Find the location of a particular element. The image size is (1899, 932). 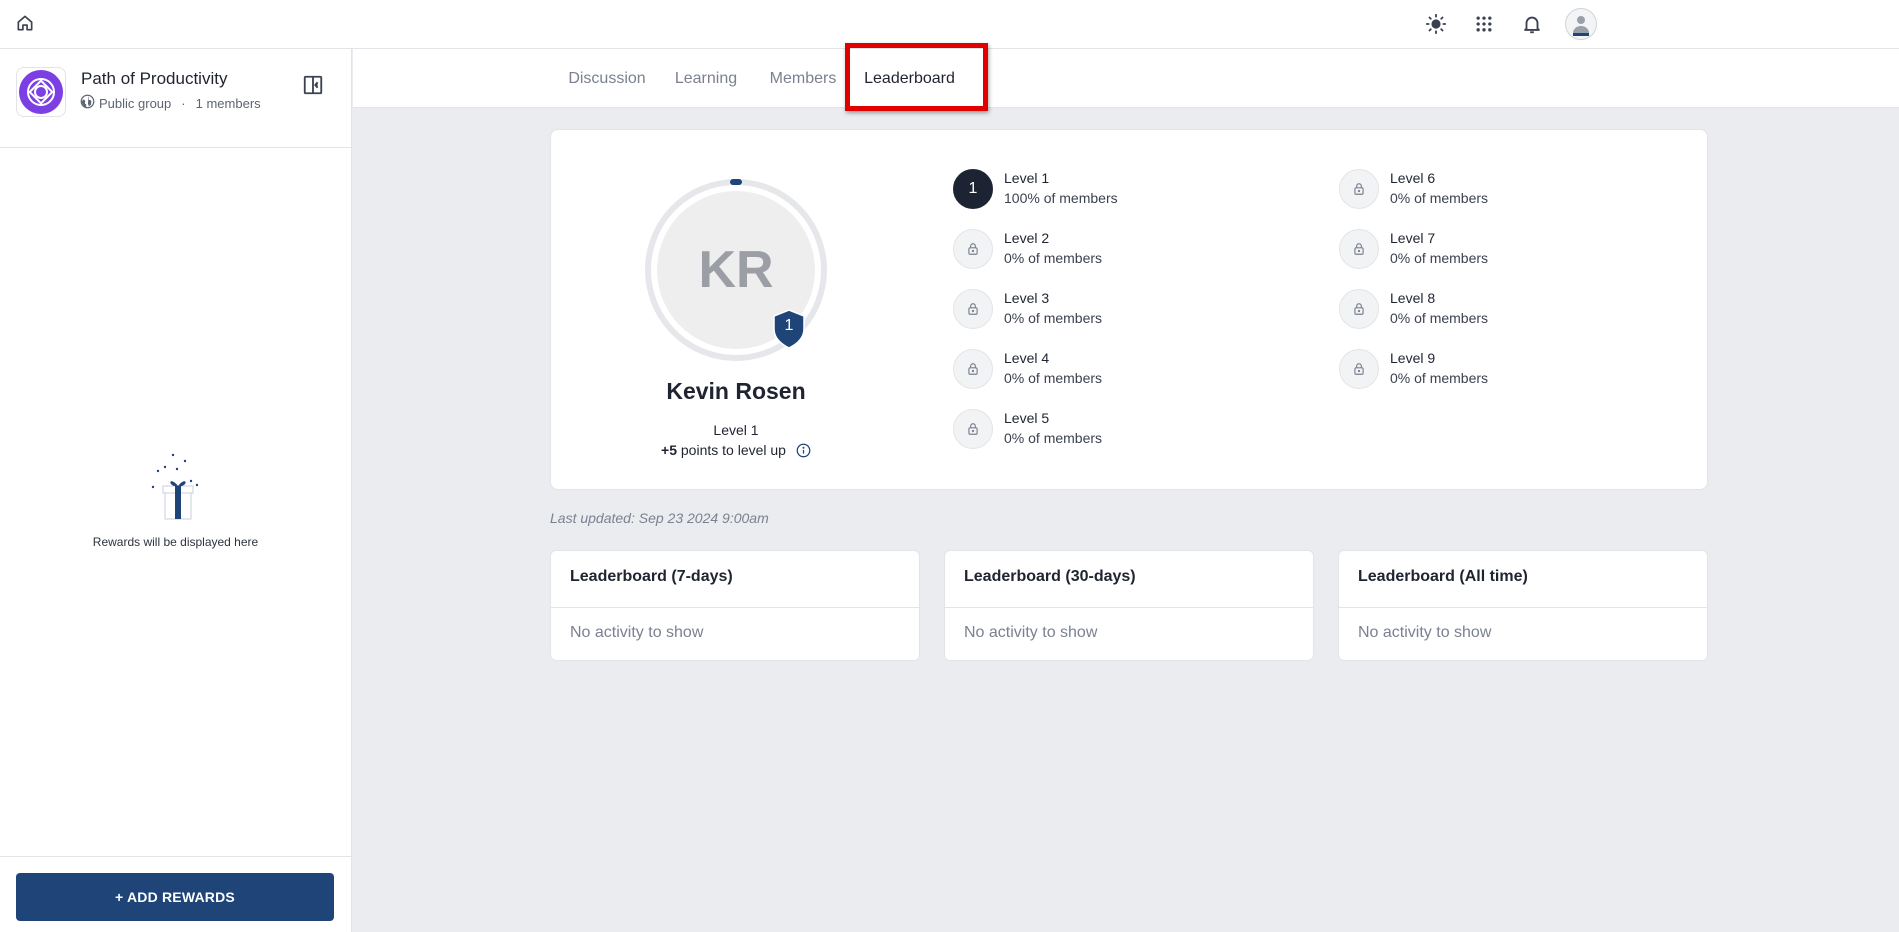

level-name: Level 6 is located at coordinates (1413, 178).